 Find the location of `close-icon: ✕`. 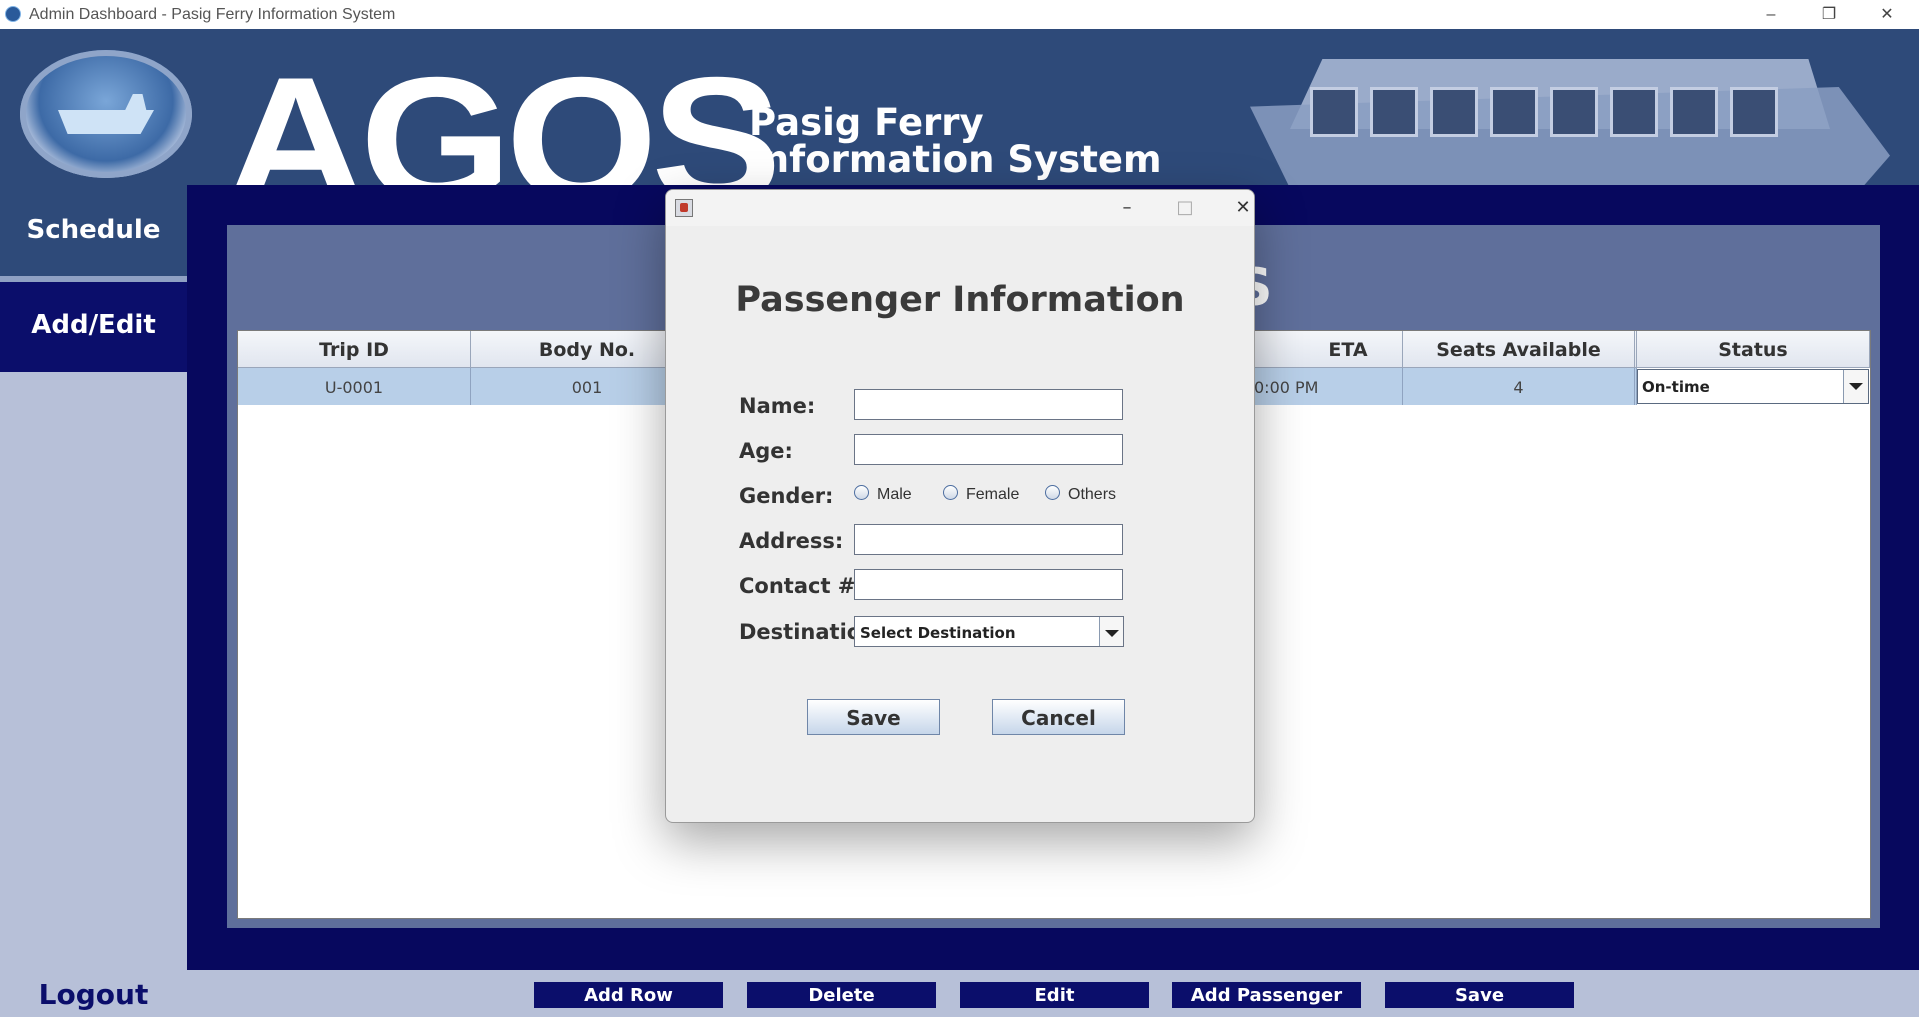

close-icon: ✕ is located at coordinates (1887, 14).